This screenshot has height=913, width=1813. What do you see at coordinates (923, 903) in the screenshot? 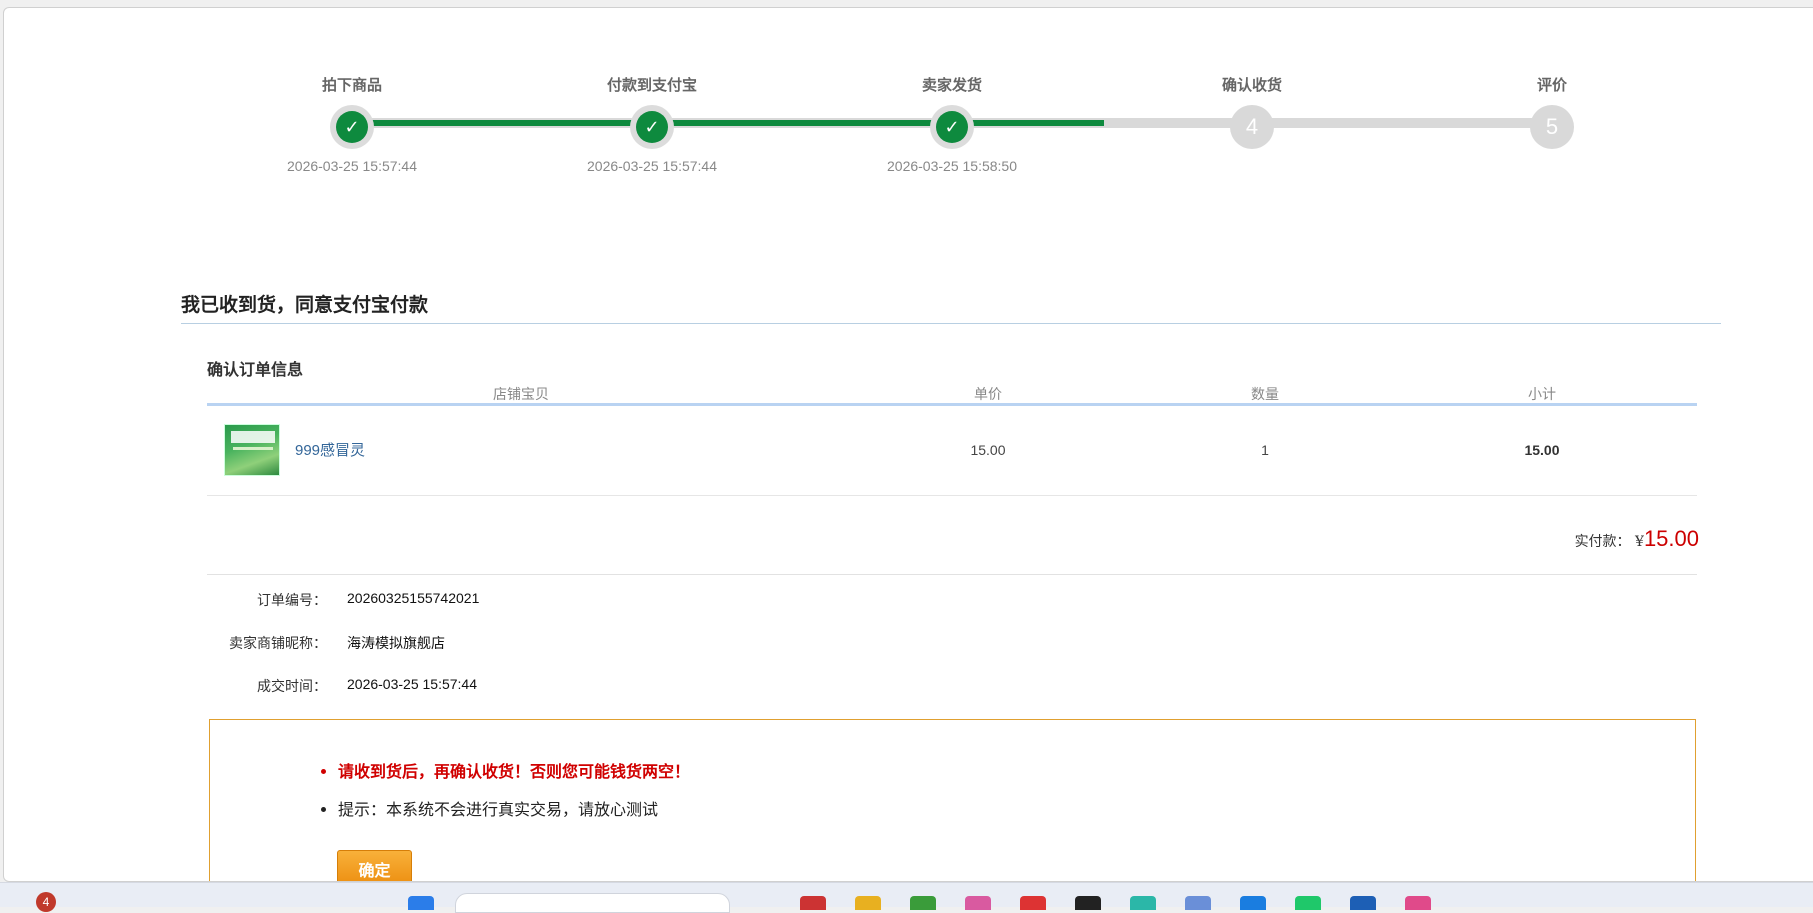
I see `browser-icon` at bounding box center [923, 903].